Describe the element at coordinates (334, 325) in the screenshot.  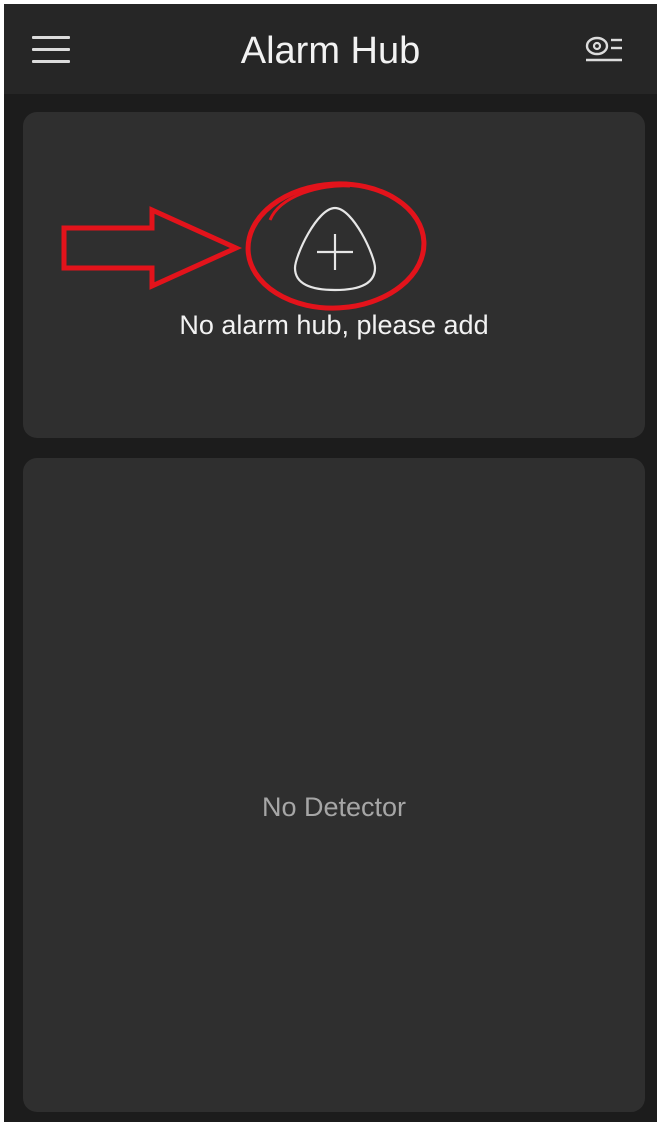
I see `empty-hub-message: No alarm hub, please add` at that location.